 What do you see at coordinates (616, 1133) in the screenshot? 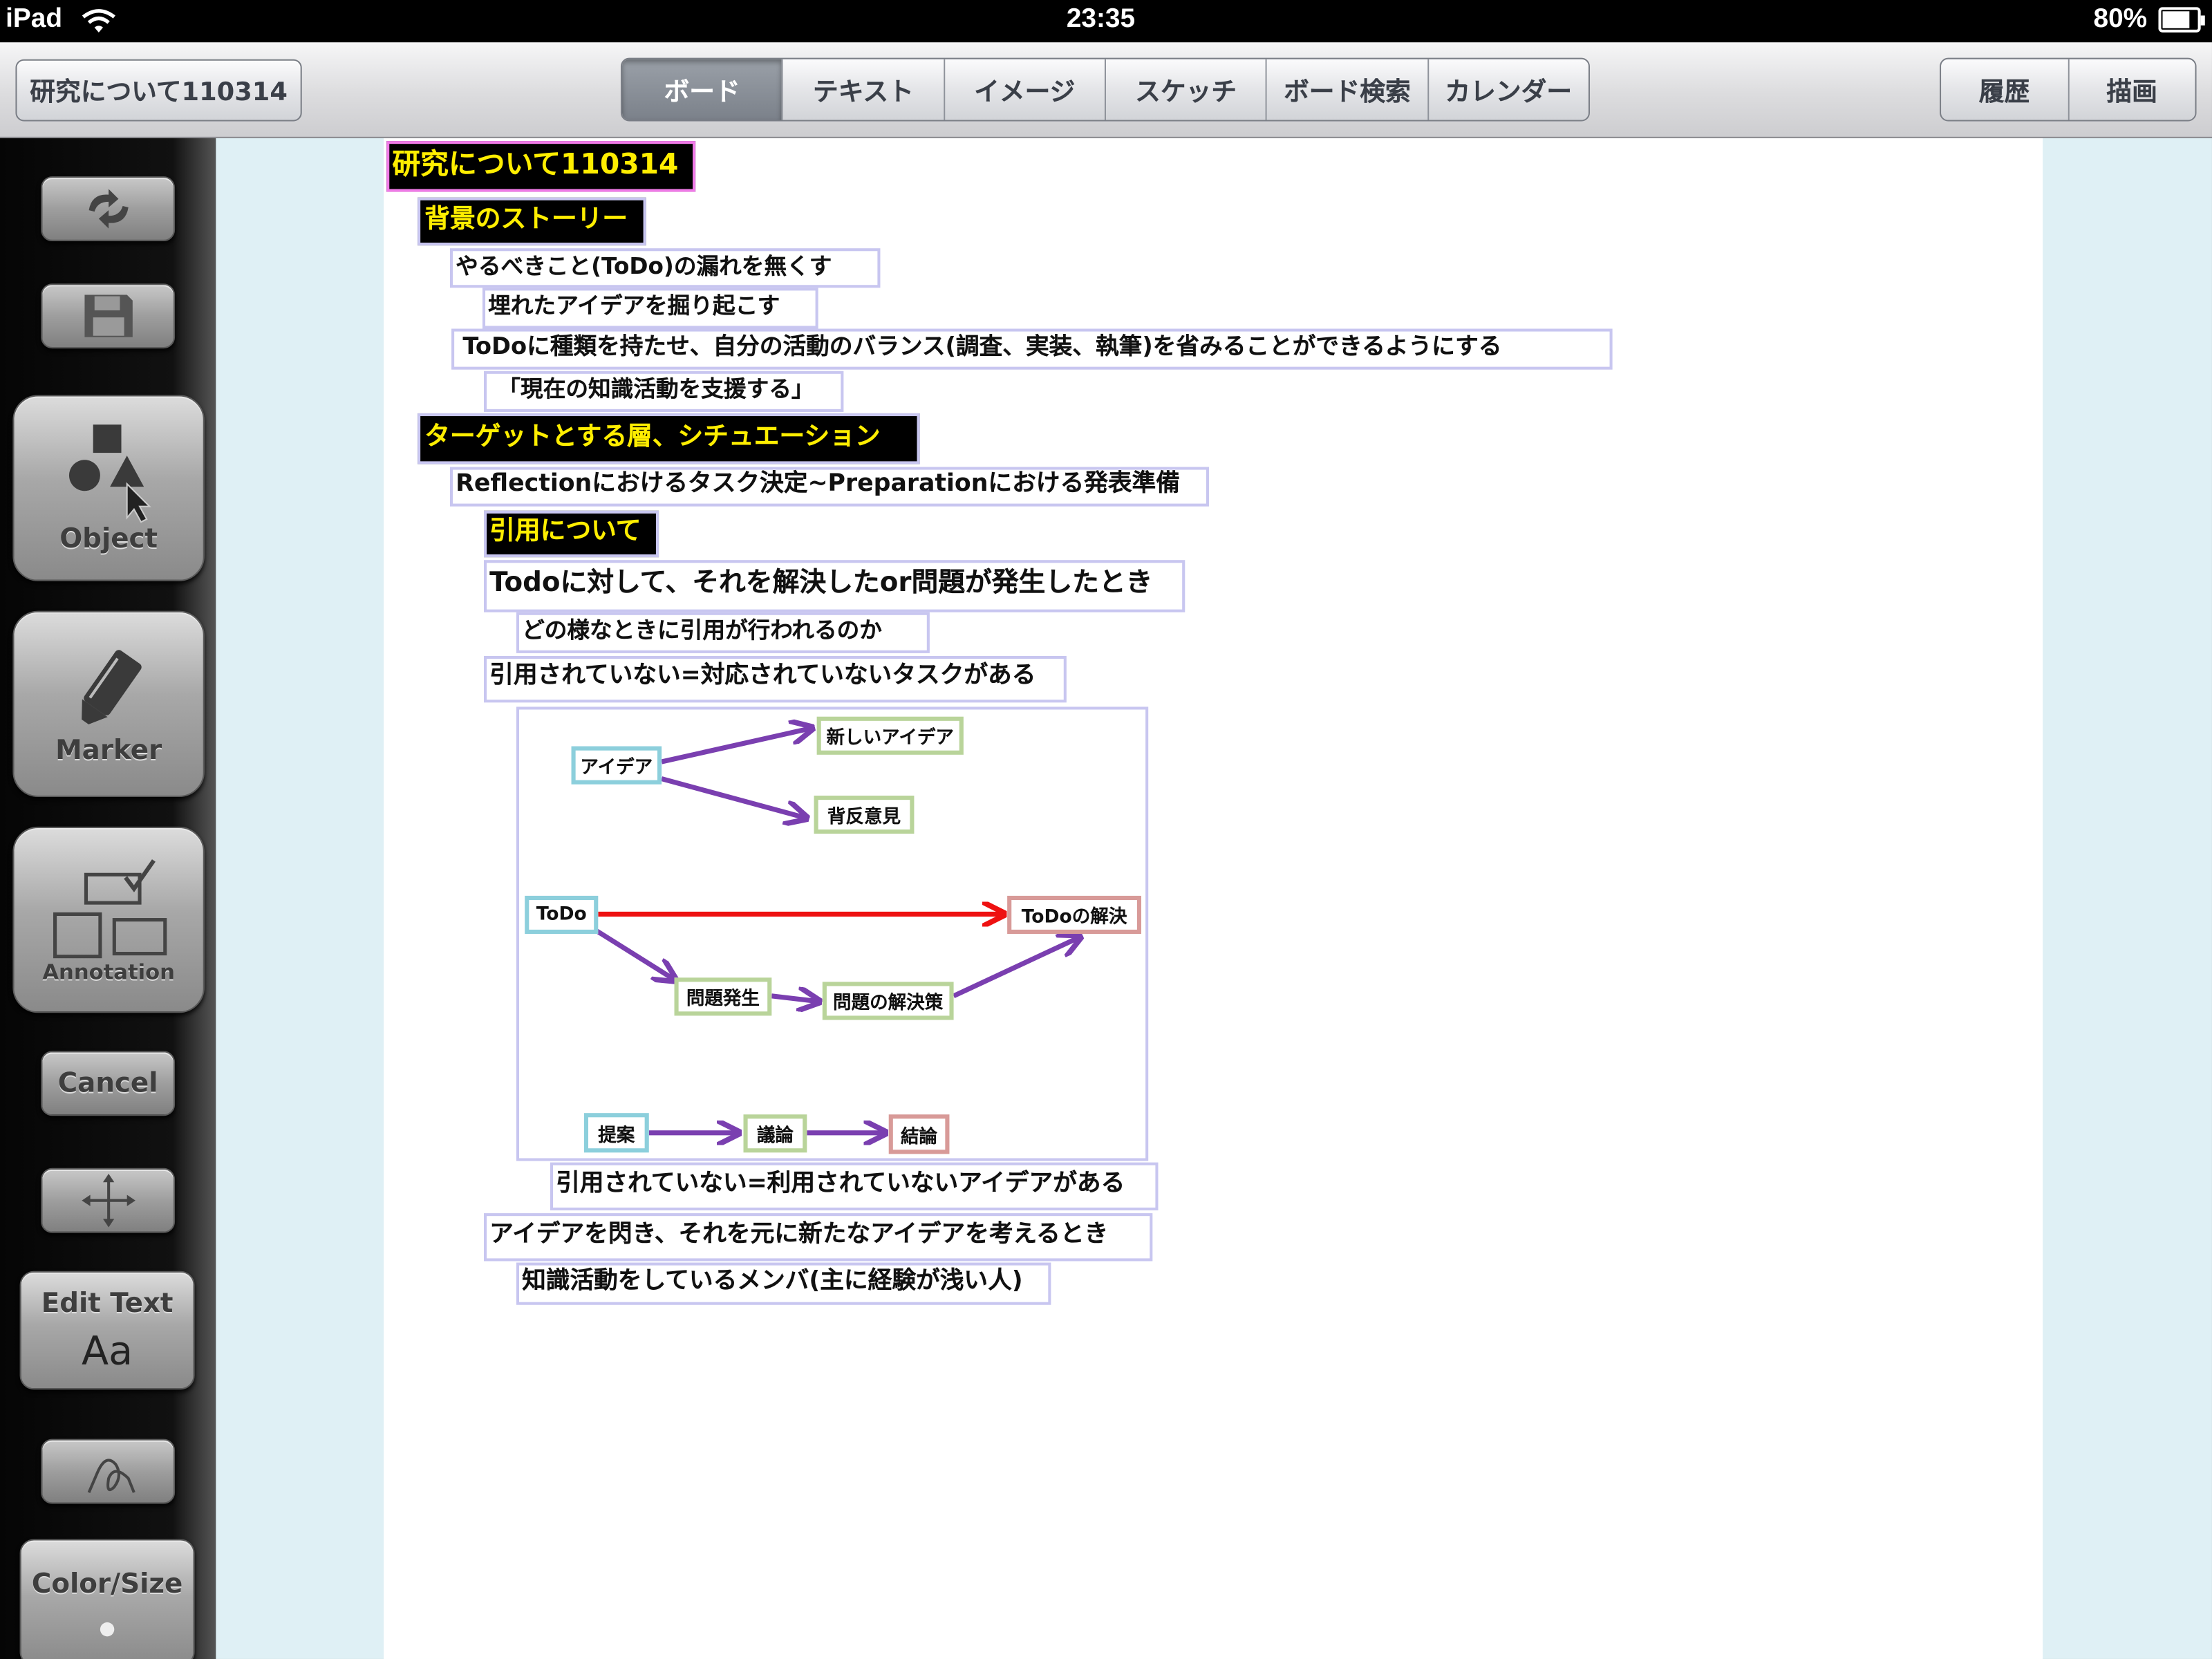
I see `diagram-box-proposal: 提案` at bounding box center [616, 1133].